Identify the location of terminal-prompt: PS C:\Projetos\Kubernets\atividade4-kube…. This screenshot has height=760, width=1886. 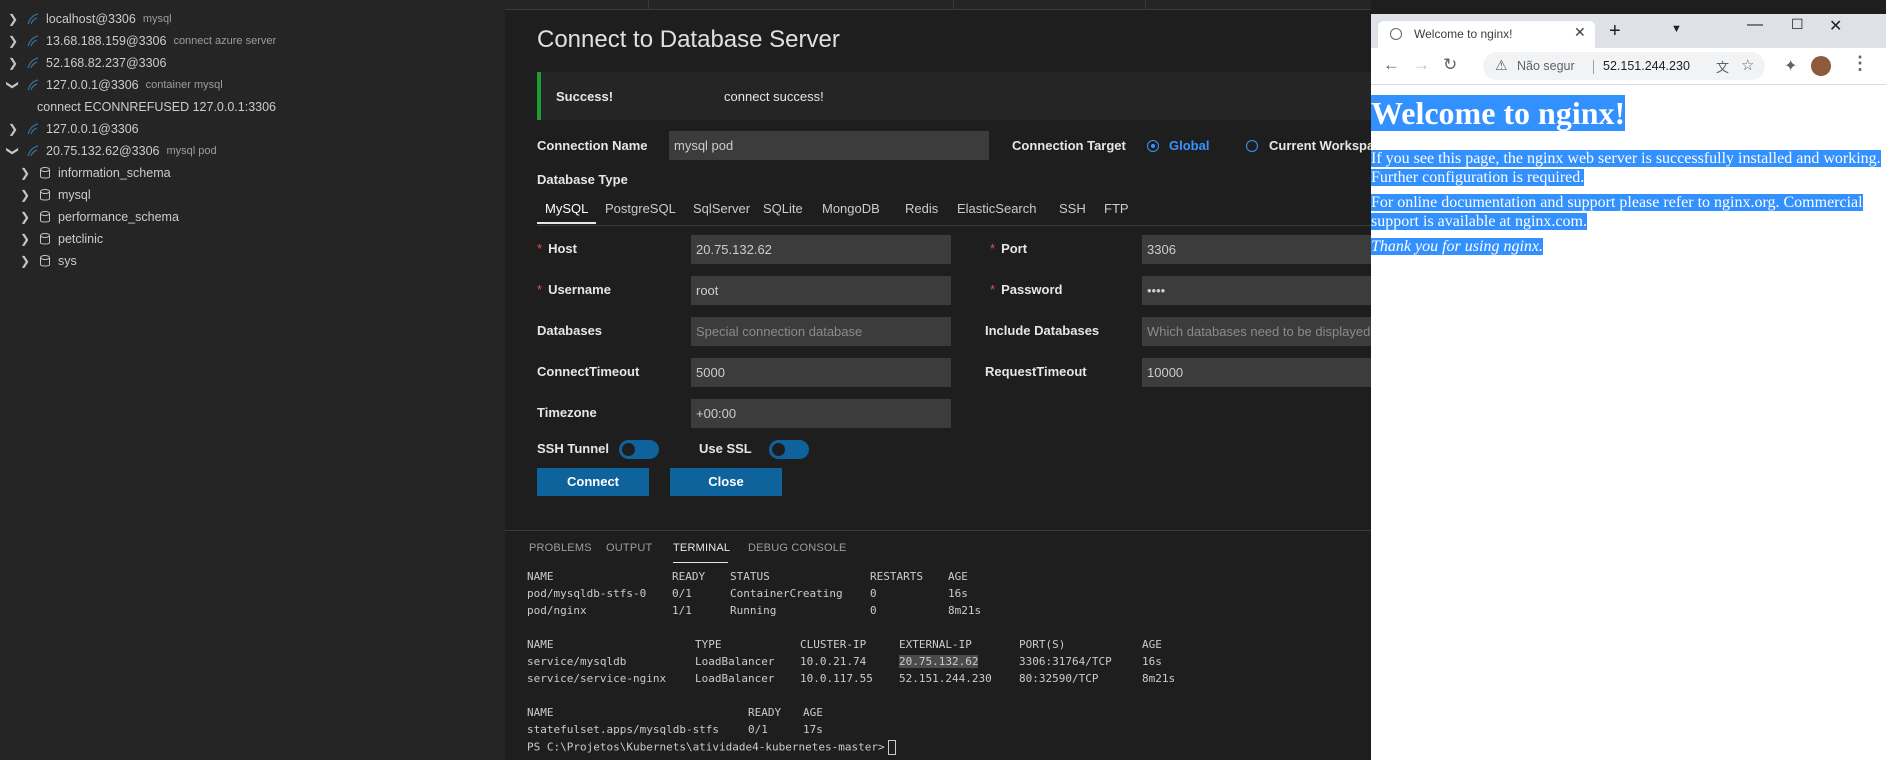
(711, 747).